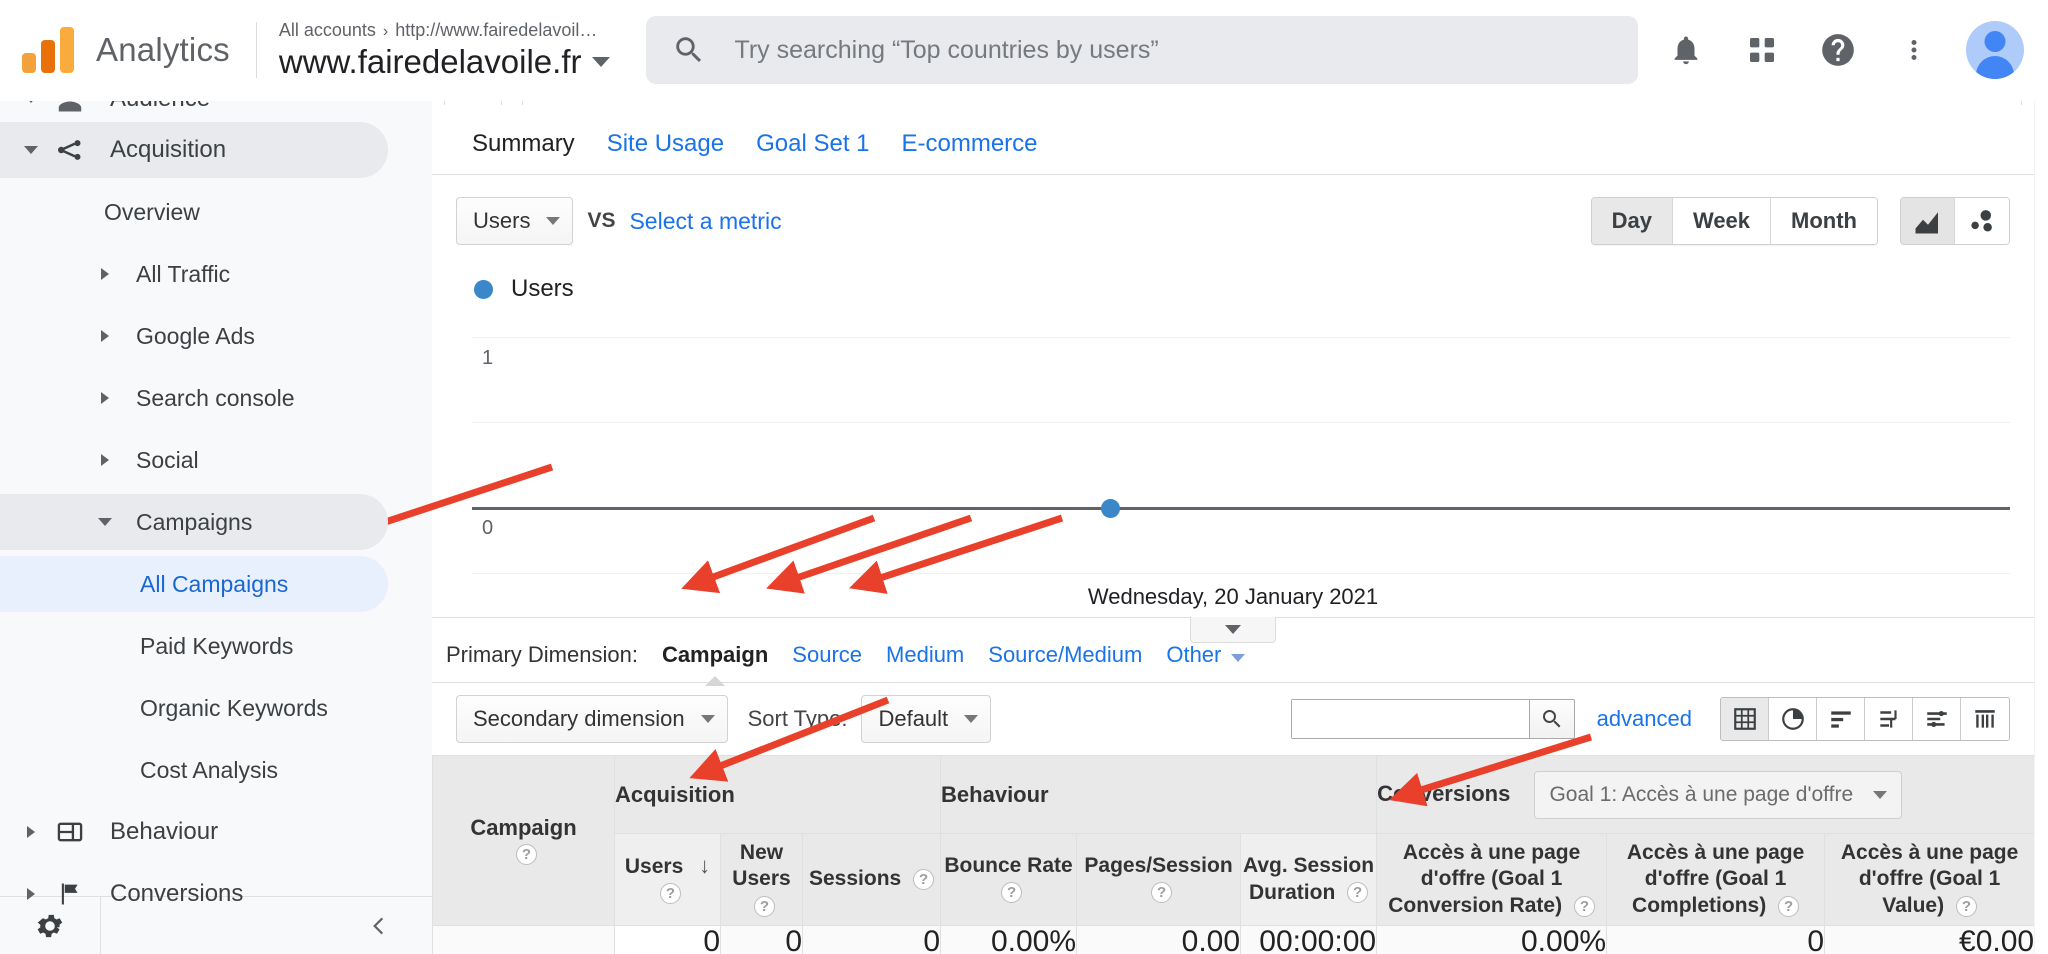  What do you see at coordinates (216, 110) in the screenshot?
I see `sidebar-item-audience: Audience` at bounding box center [216, 110].